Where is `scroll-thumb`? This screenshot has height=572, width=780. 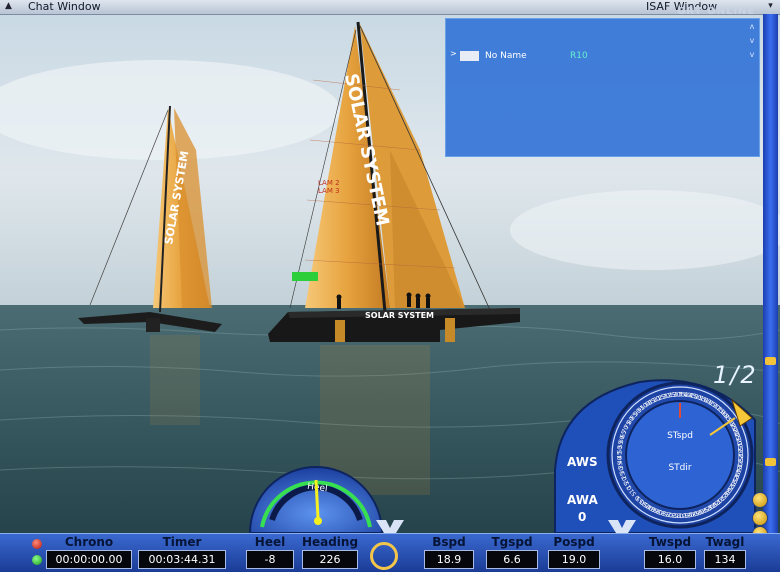 scroll-thumb is located at coordinates (770, 361).